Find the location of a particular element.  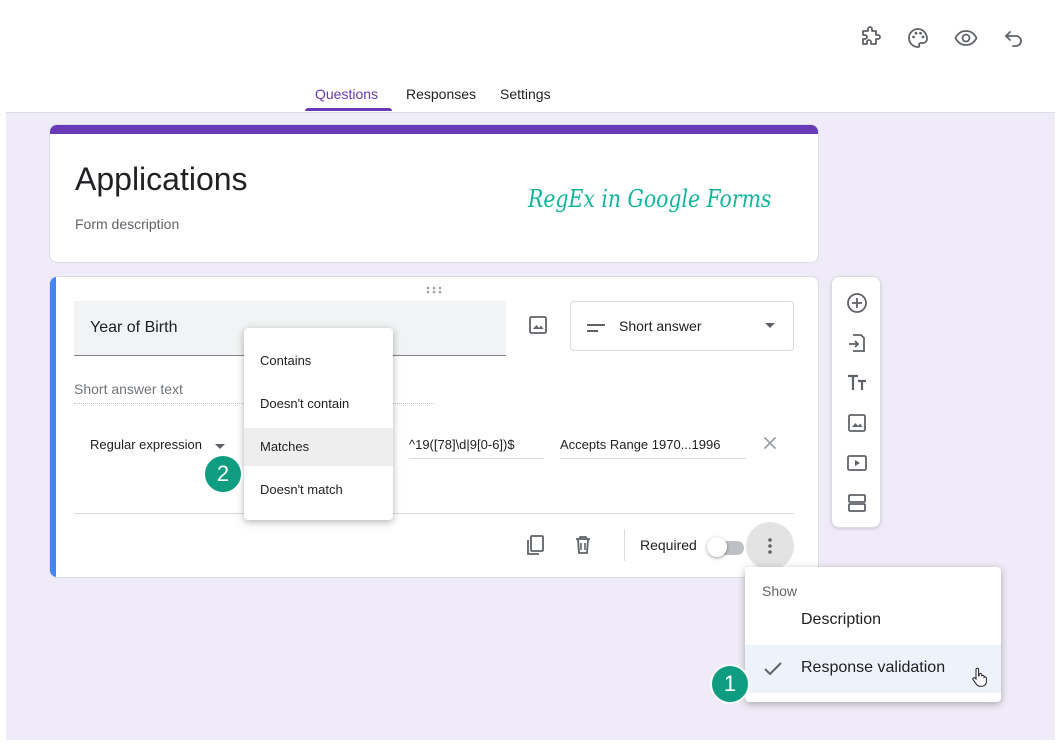

tab-responses: Responses is located at coordinates (441, 94).